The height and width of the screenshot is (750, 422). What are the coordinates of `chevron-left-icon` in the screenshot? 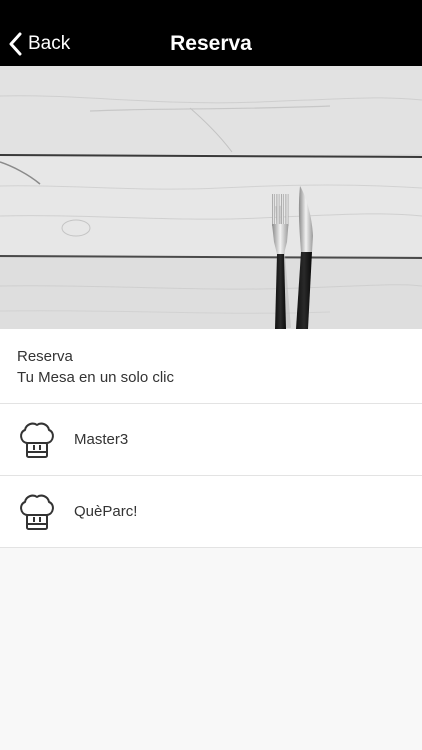 It's located at (16, 44).